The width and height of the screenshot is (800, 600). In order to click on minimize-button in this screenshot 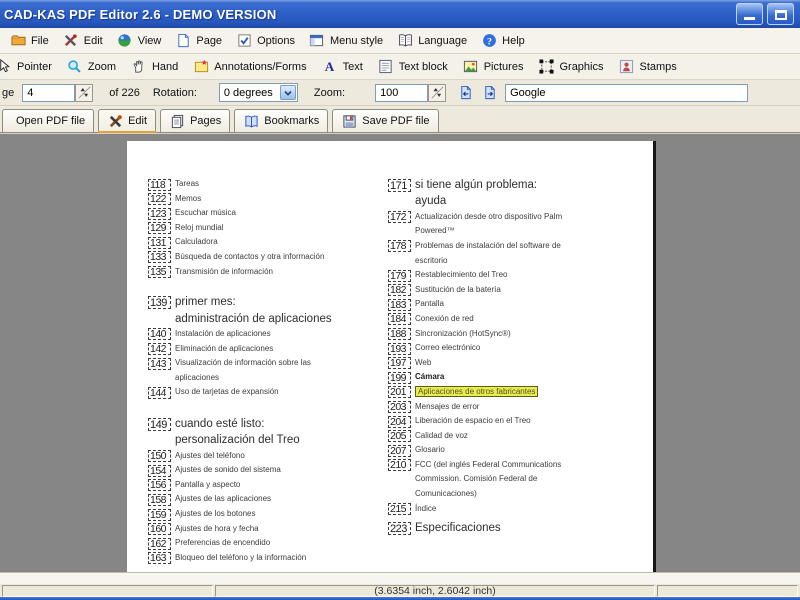, I will do `click(749, 14)`.